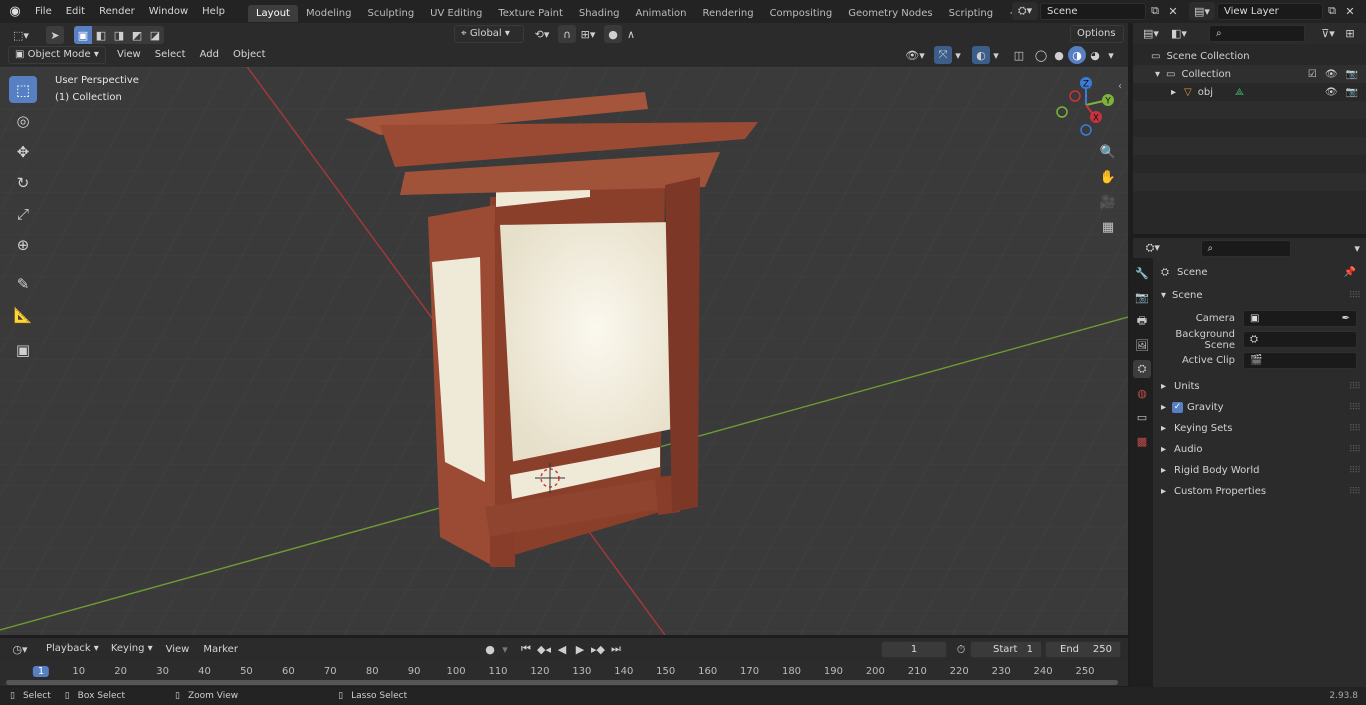 The image size is (1366, 705). What do you see at coordinates (1142, 321) in the screenshot?
I see `output-tab-icon: 🖶` at bounding box center [1142, 321].